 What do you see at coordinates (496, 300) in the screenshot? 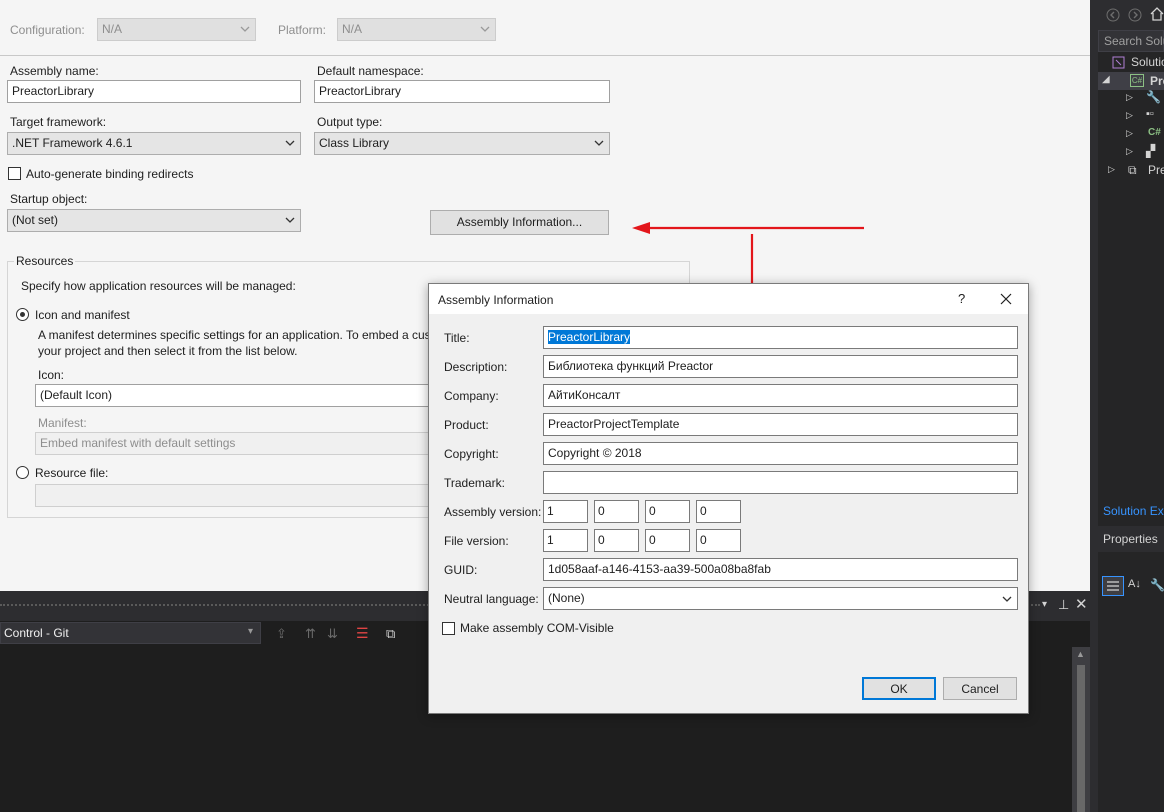
I see `dialog-title: Assembly Information` at bounding box center [496, 300].